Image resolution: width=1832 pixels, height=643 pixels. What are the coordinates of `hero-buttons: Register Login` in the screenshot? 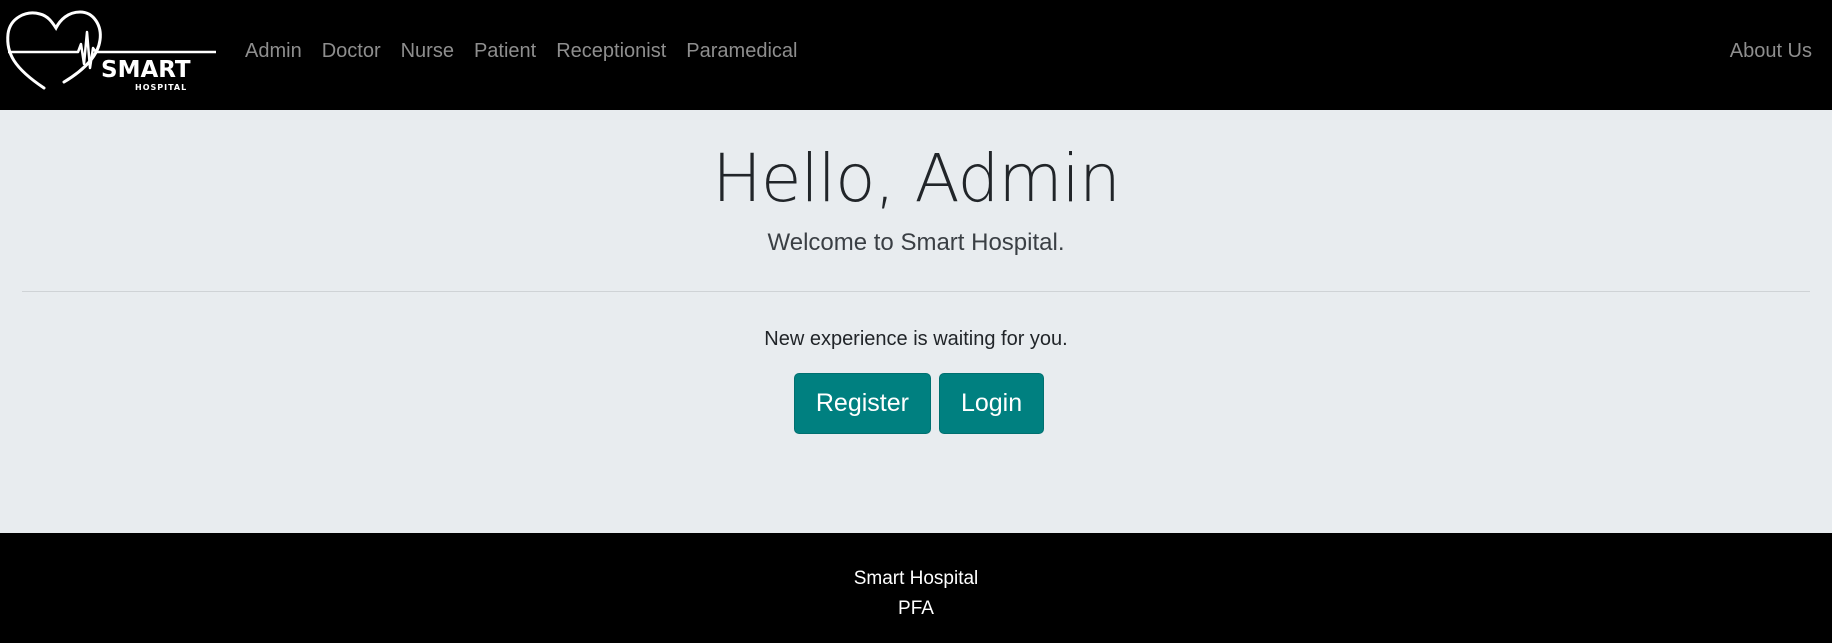 It's located at (916, 403).